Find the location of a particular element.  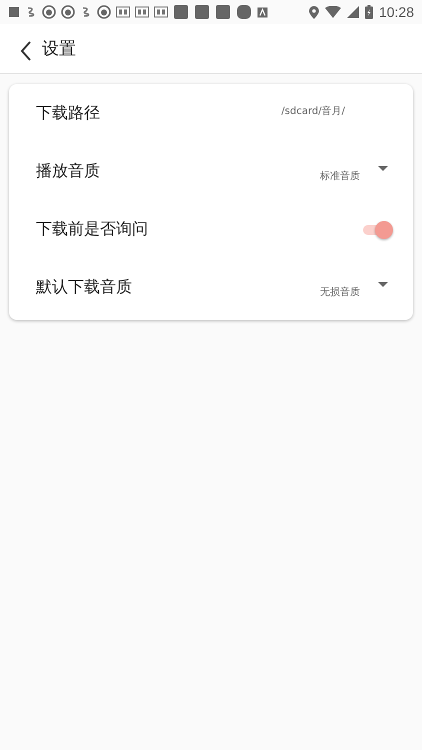

location-icon is located at coordinates (313, 12).